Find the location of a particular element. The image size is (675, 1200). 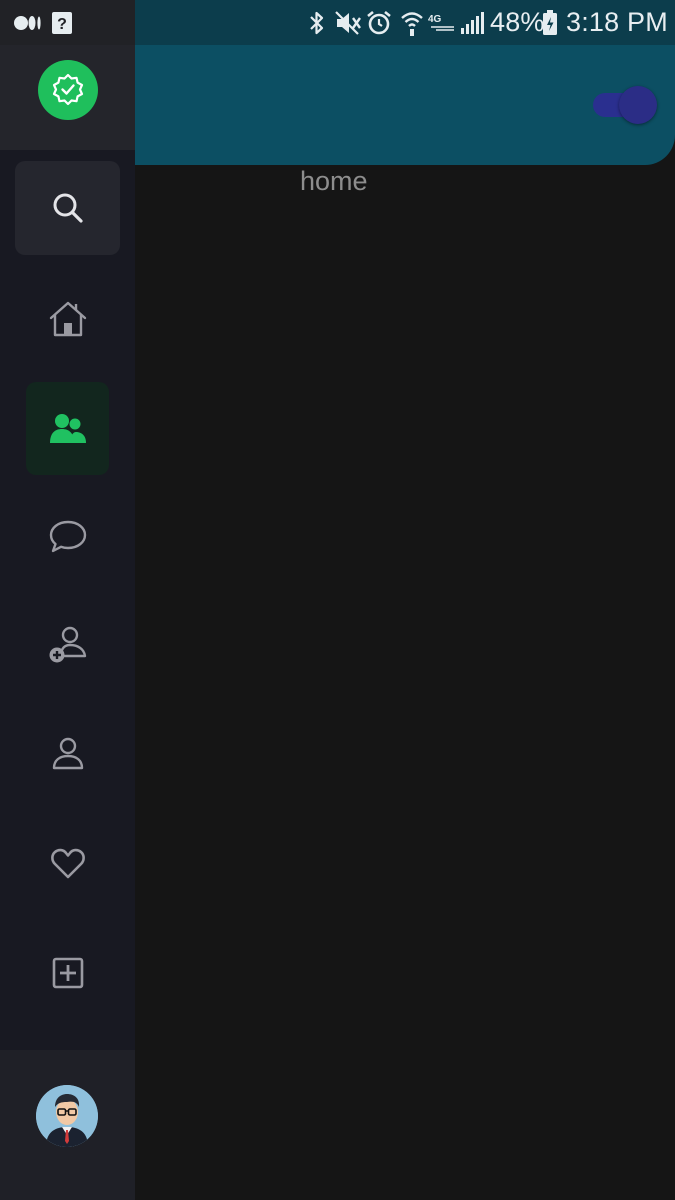

sidebar-item-profile is located at coordinates (67, 753).